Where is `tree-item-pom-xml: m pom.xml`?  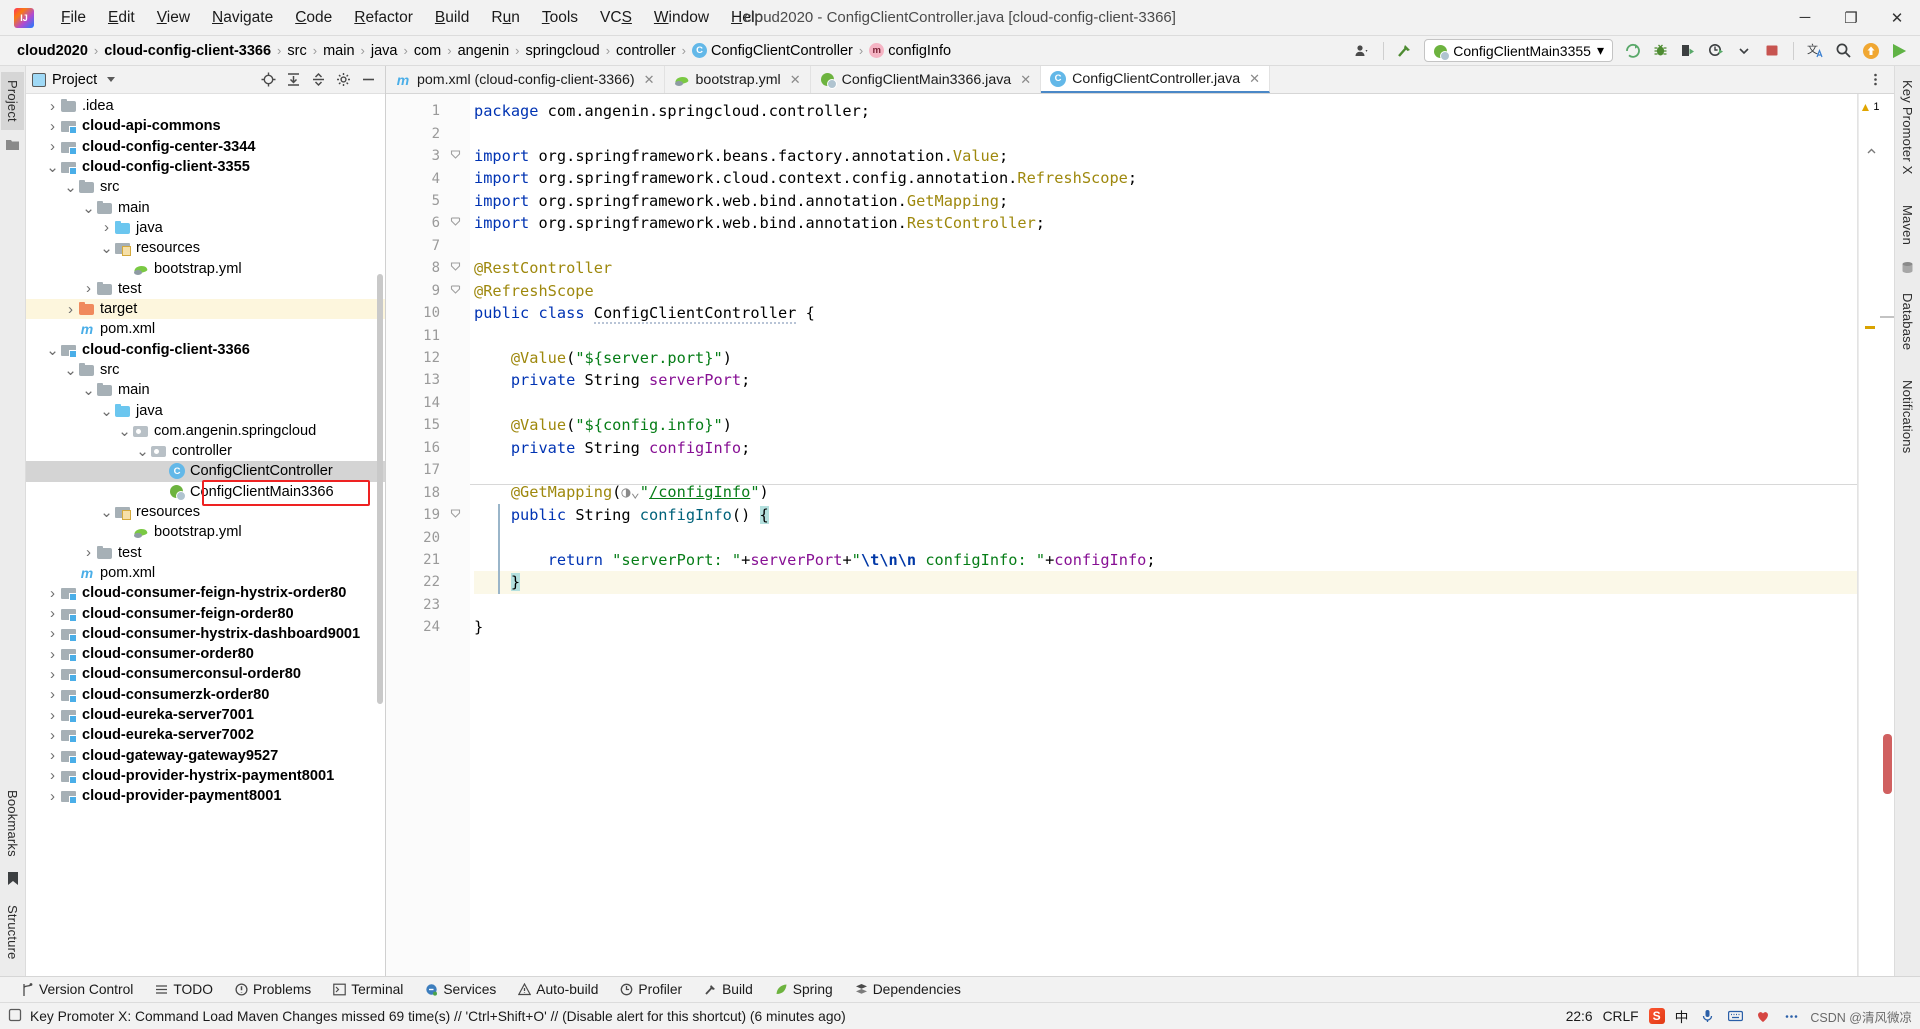
tree-item-pom-xml: m pom.xml is located at coordinates (205, 329).